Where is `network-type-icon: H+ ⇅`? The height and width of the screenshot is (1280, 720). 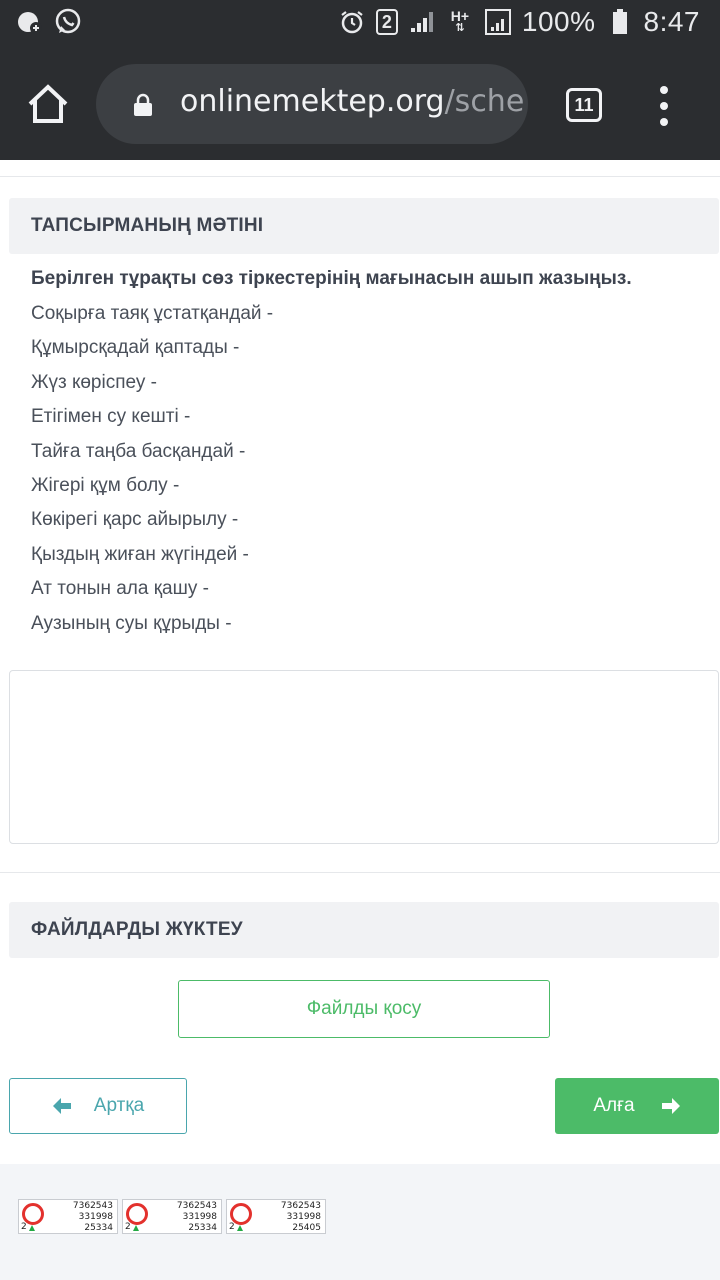 network-type-icon: H+ ⇅ is located at coordinates (460, 22).